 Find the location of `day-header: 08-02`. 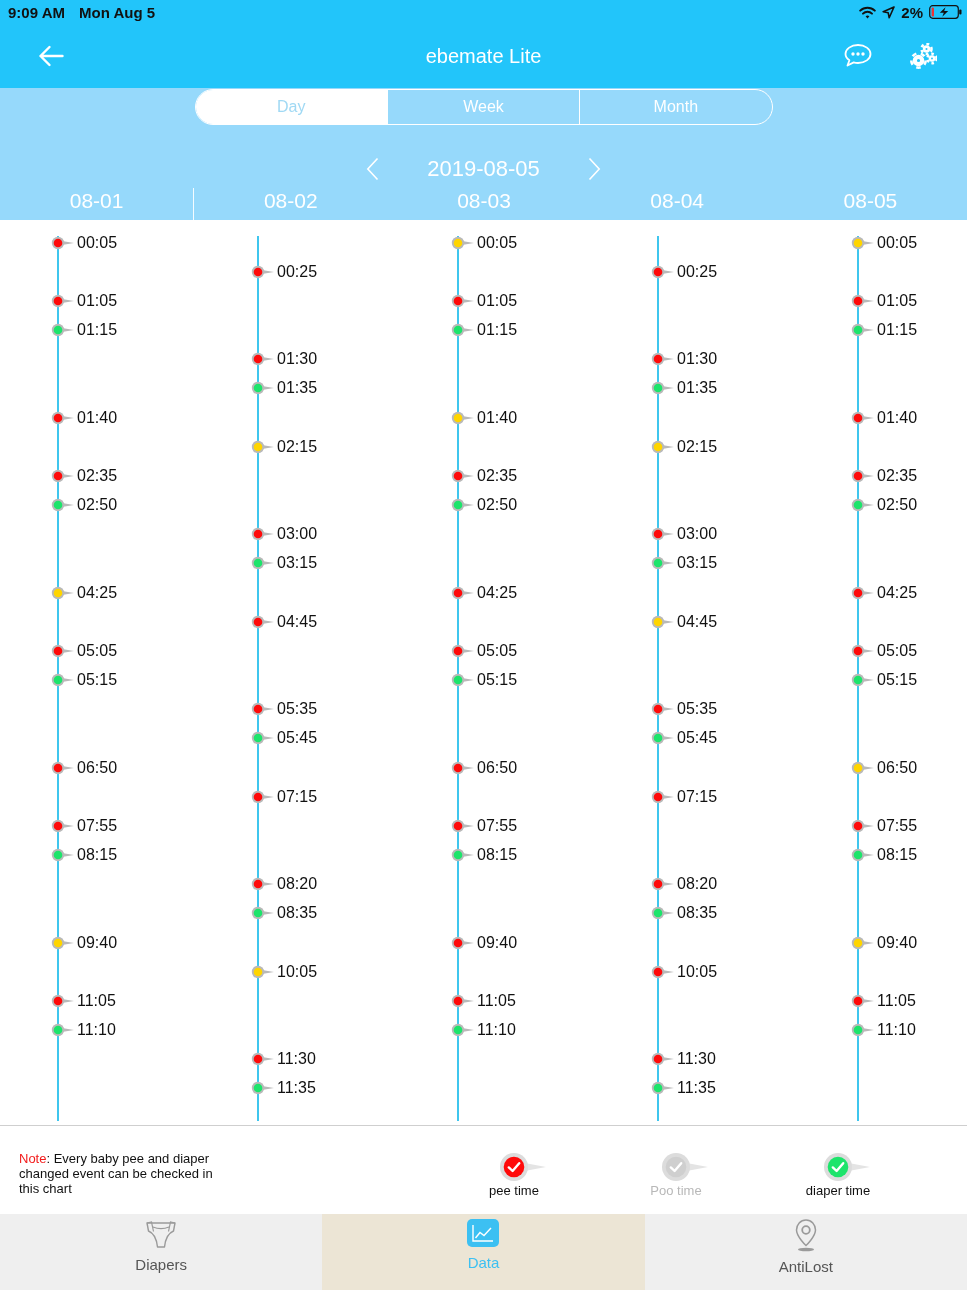

day-header: 08-02 is located at coordinates (290, 201).